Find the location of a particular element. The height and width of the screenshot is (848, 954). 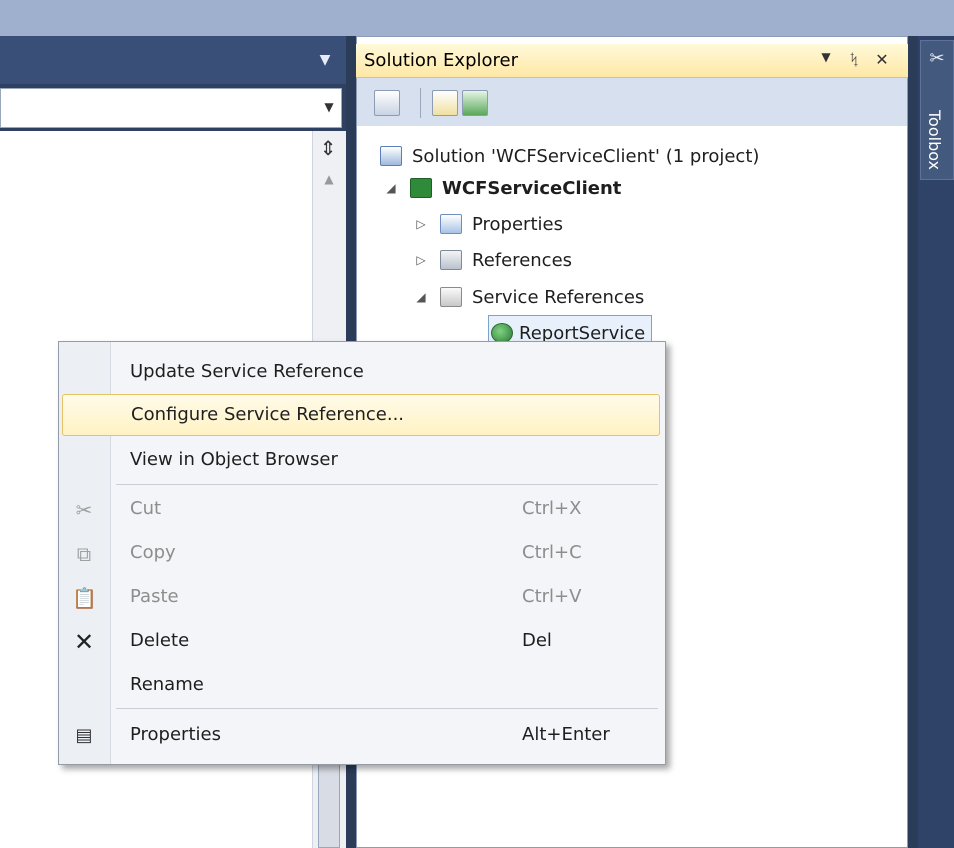

menu-item-update-service-reference: Update Service Reference is located at coordinates (361, 373).